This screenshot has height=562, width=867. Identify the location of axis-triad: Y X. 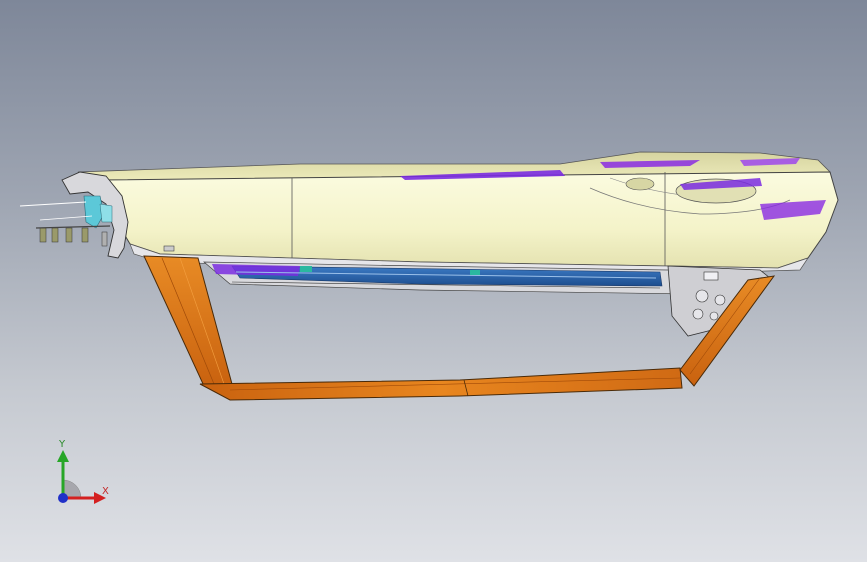
(80, 476).